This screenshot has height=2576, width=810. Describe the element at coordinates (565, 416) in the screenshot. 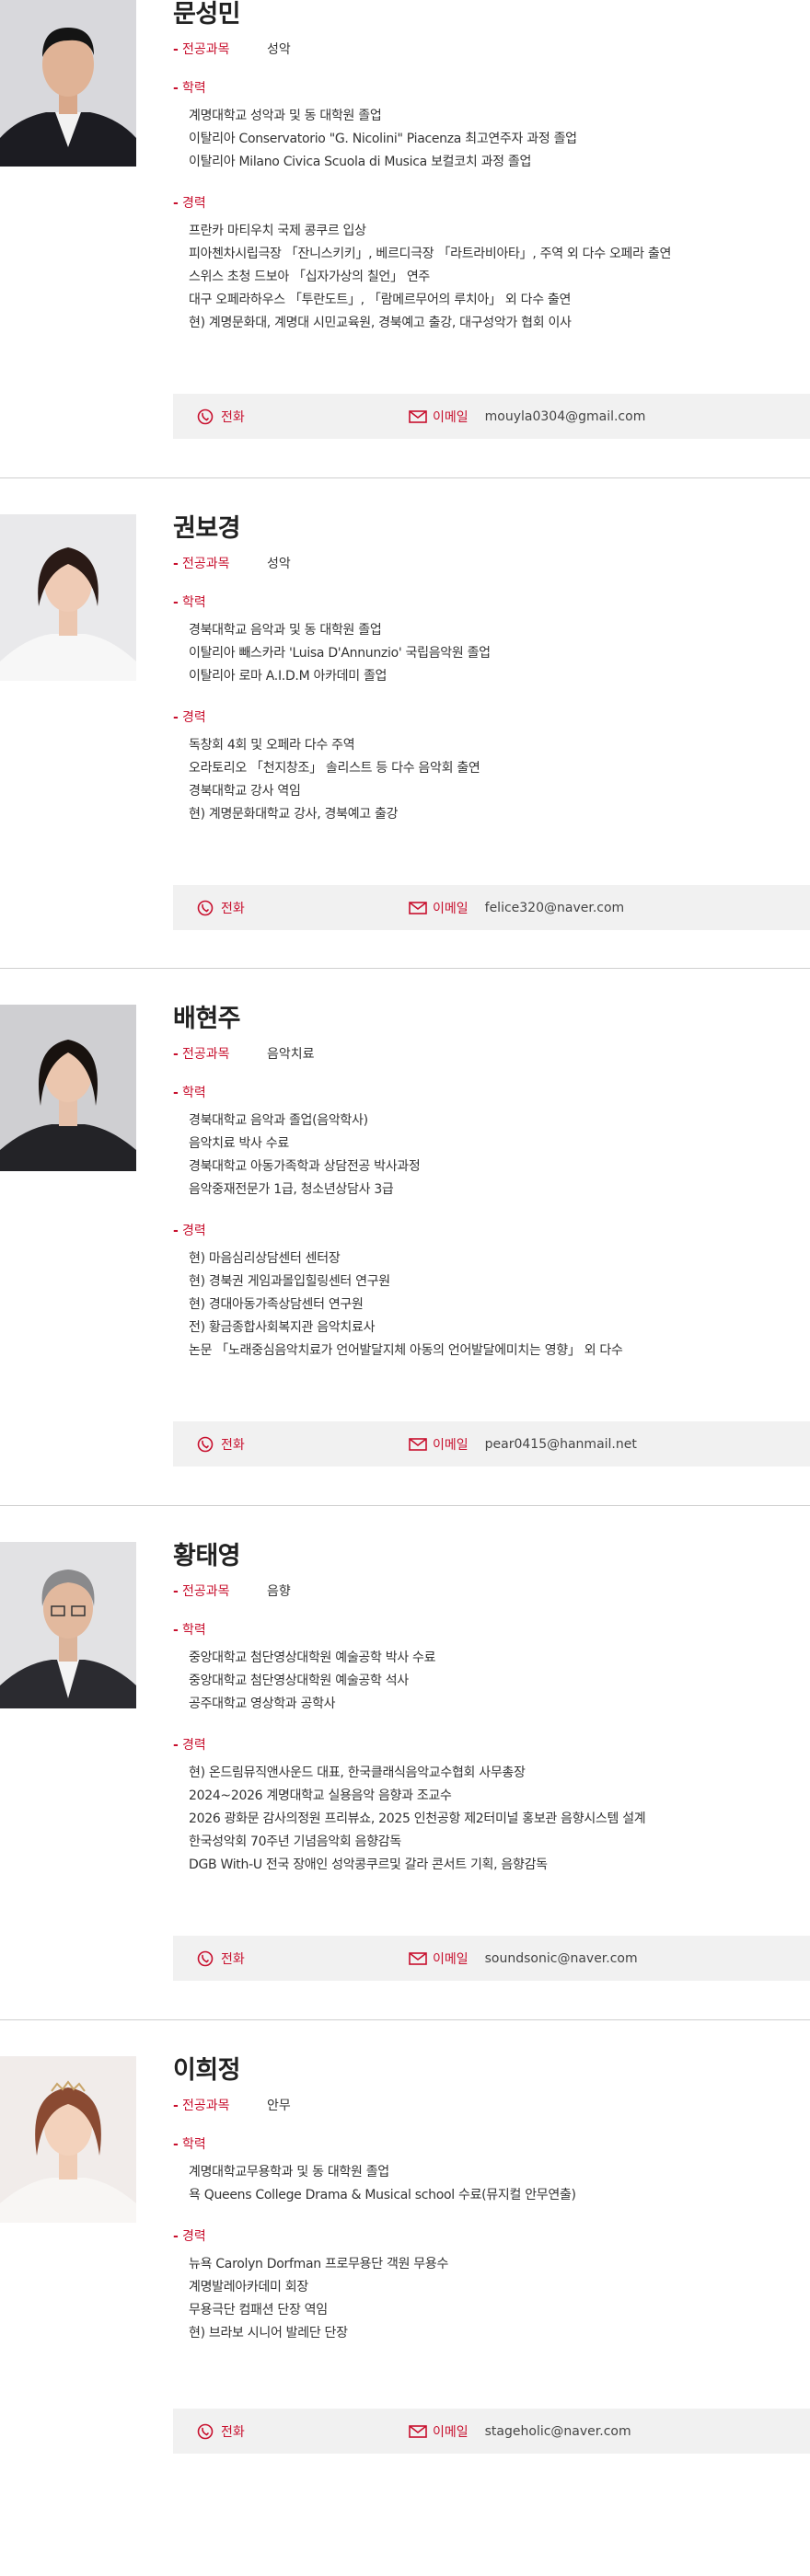

I see `email-address: mouyla0304@gmail.com` at that location.